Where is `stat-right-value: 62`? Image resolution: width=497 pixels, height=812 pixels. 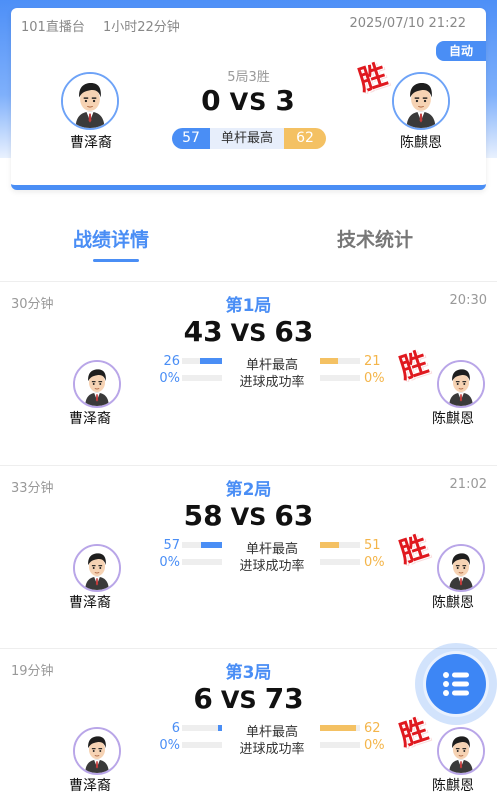
stat-right-value: 62 is located at coordinates (372, 728).